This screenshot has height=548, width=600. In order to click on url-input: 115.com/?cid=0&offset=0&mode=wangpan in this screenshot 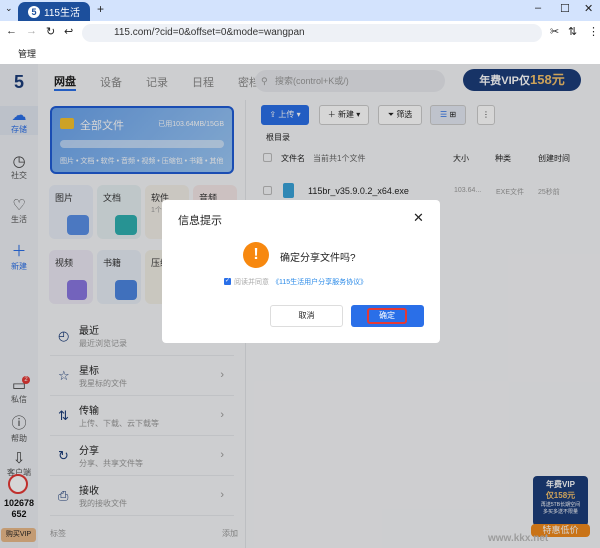, I will do `click(312, 33)`.